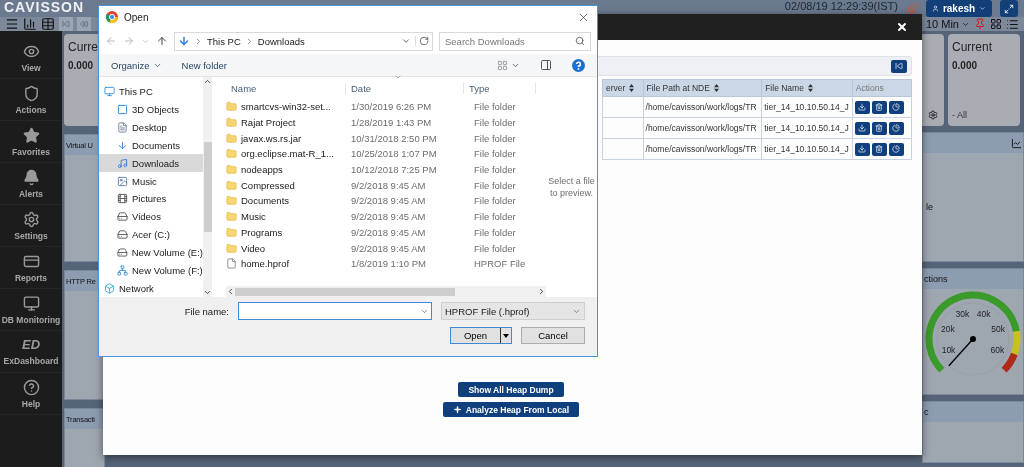  I want to click on sidebar-item: Reports, so click(31, 268).